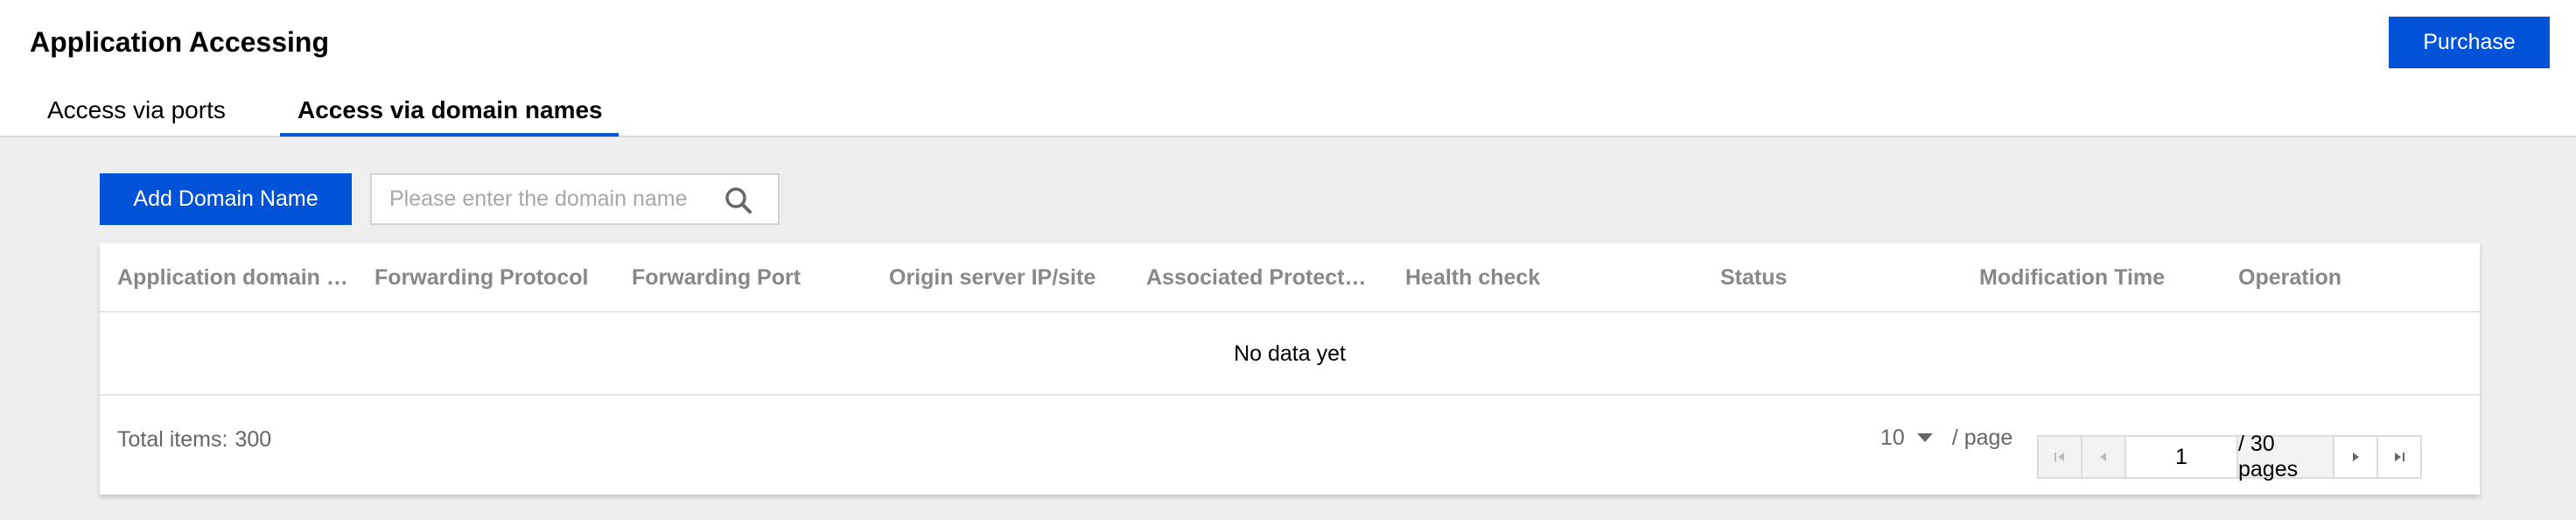  What do you see at coordinates (237, 277) in the screenshot?
I see `column-header-application-domain-name: Application domain name` at bounding box center [237, 277].